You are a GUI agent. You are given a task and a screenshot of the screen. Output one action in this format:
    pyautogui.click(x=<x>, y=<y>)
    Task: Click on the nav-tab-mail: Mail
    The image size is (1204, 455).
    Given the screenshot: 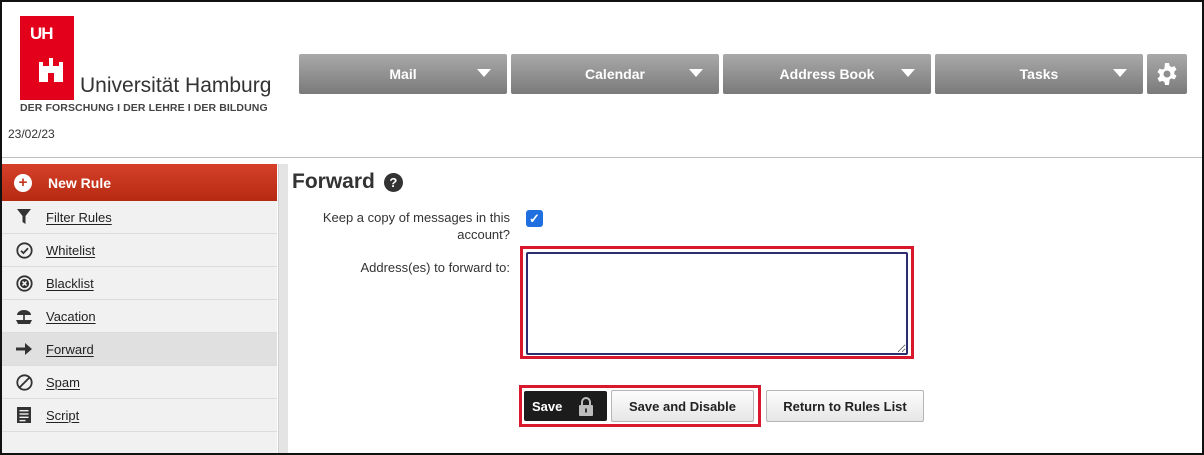 What is the action you would take?
    pyautogui.click(x=403, y=74)
    